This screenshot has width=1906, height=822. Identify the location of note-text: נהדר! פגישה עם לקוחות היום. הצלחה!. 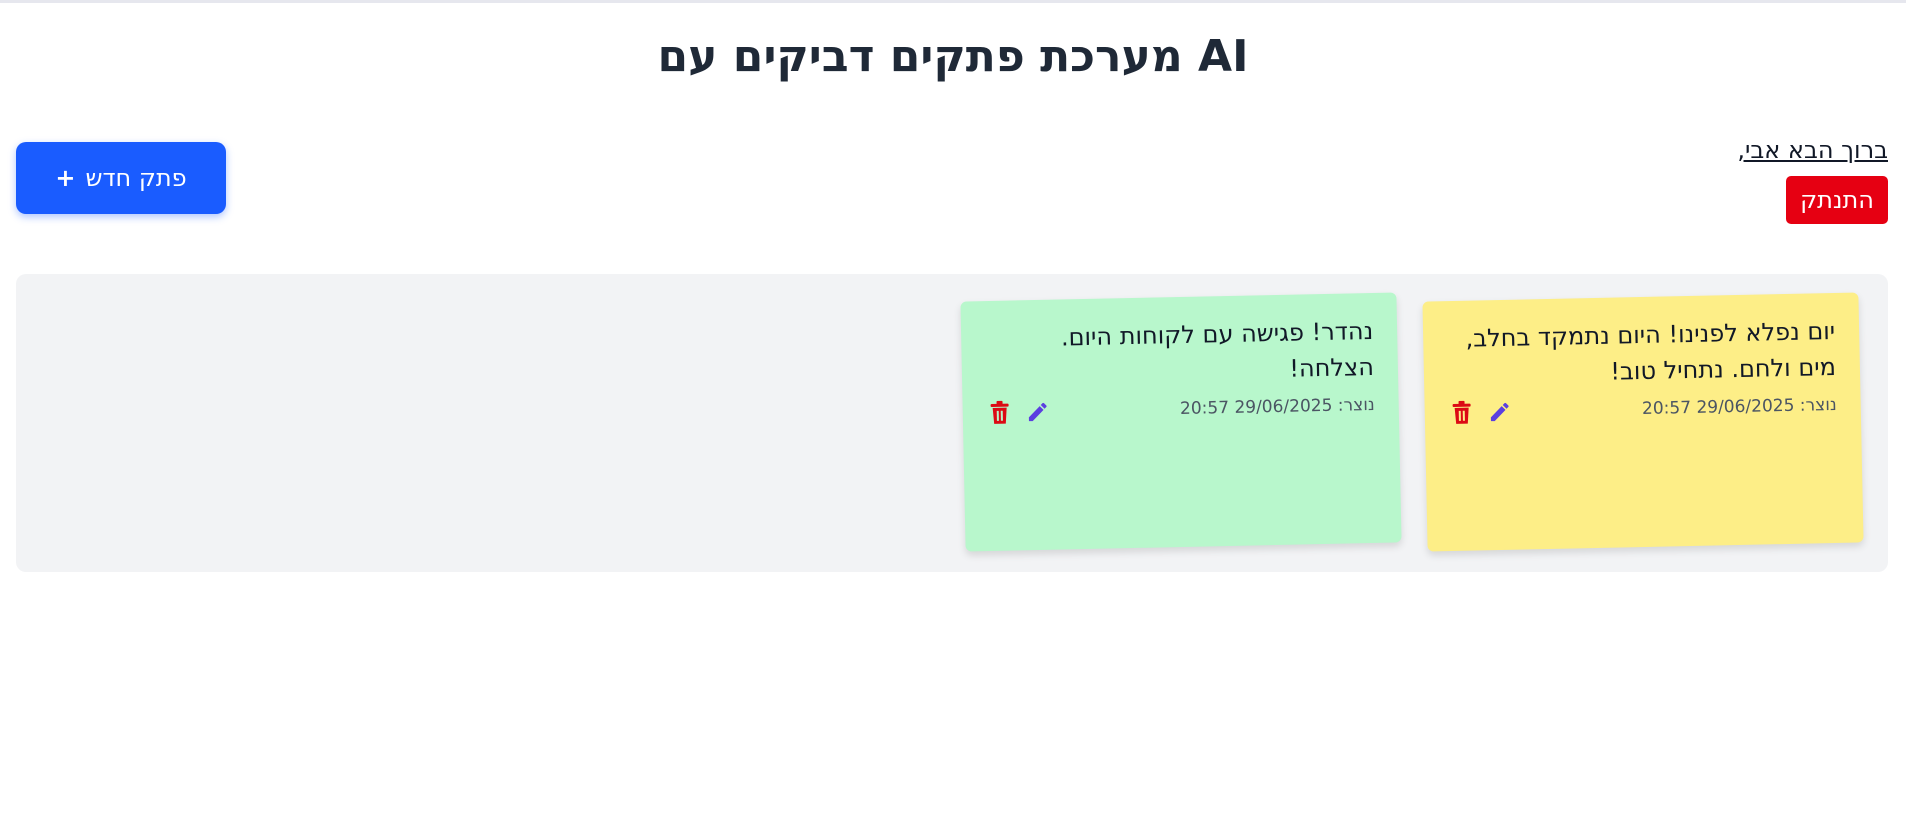
(1180, 353).